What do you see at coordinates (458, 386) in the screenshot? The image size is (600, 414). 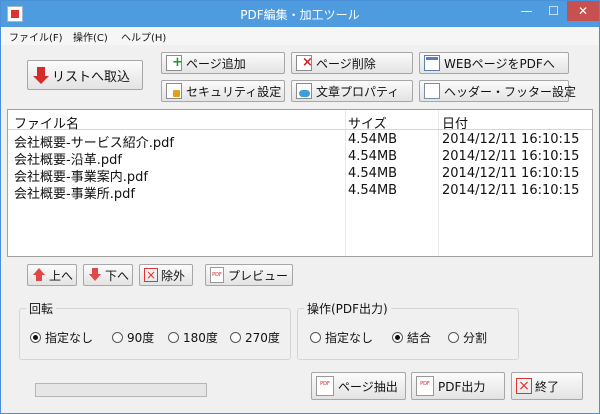 I see `pdf-output-button: PDF PDF出力` at bounding box center [458, 386].